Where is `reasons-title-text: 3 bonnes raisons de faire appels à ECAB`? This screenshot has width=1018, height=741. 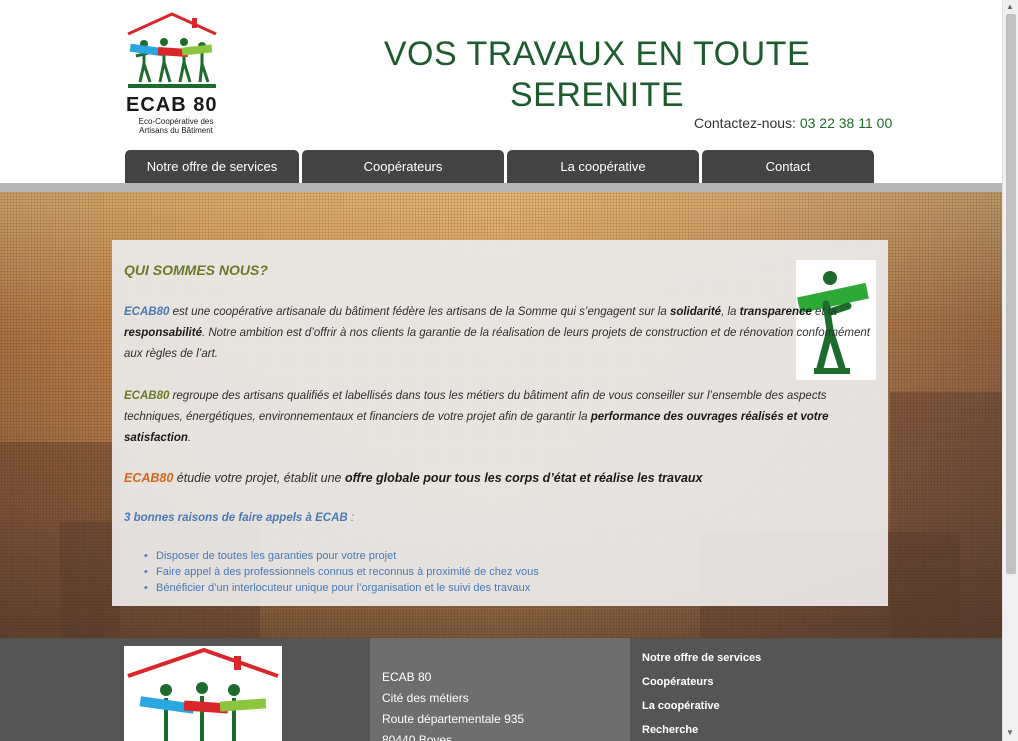
reasons-title-text: 3 bonnes raisons de faire appels à ECAB is located at coordinates (236, 518).